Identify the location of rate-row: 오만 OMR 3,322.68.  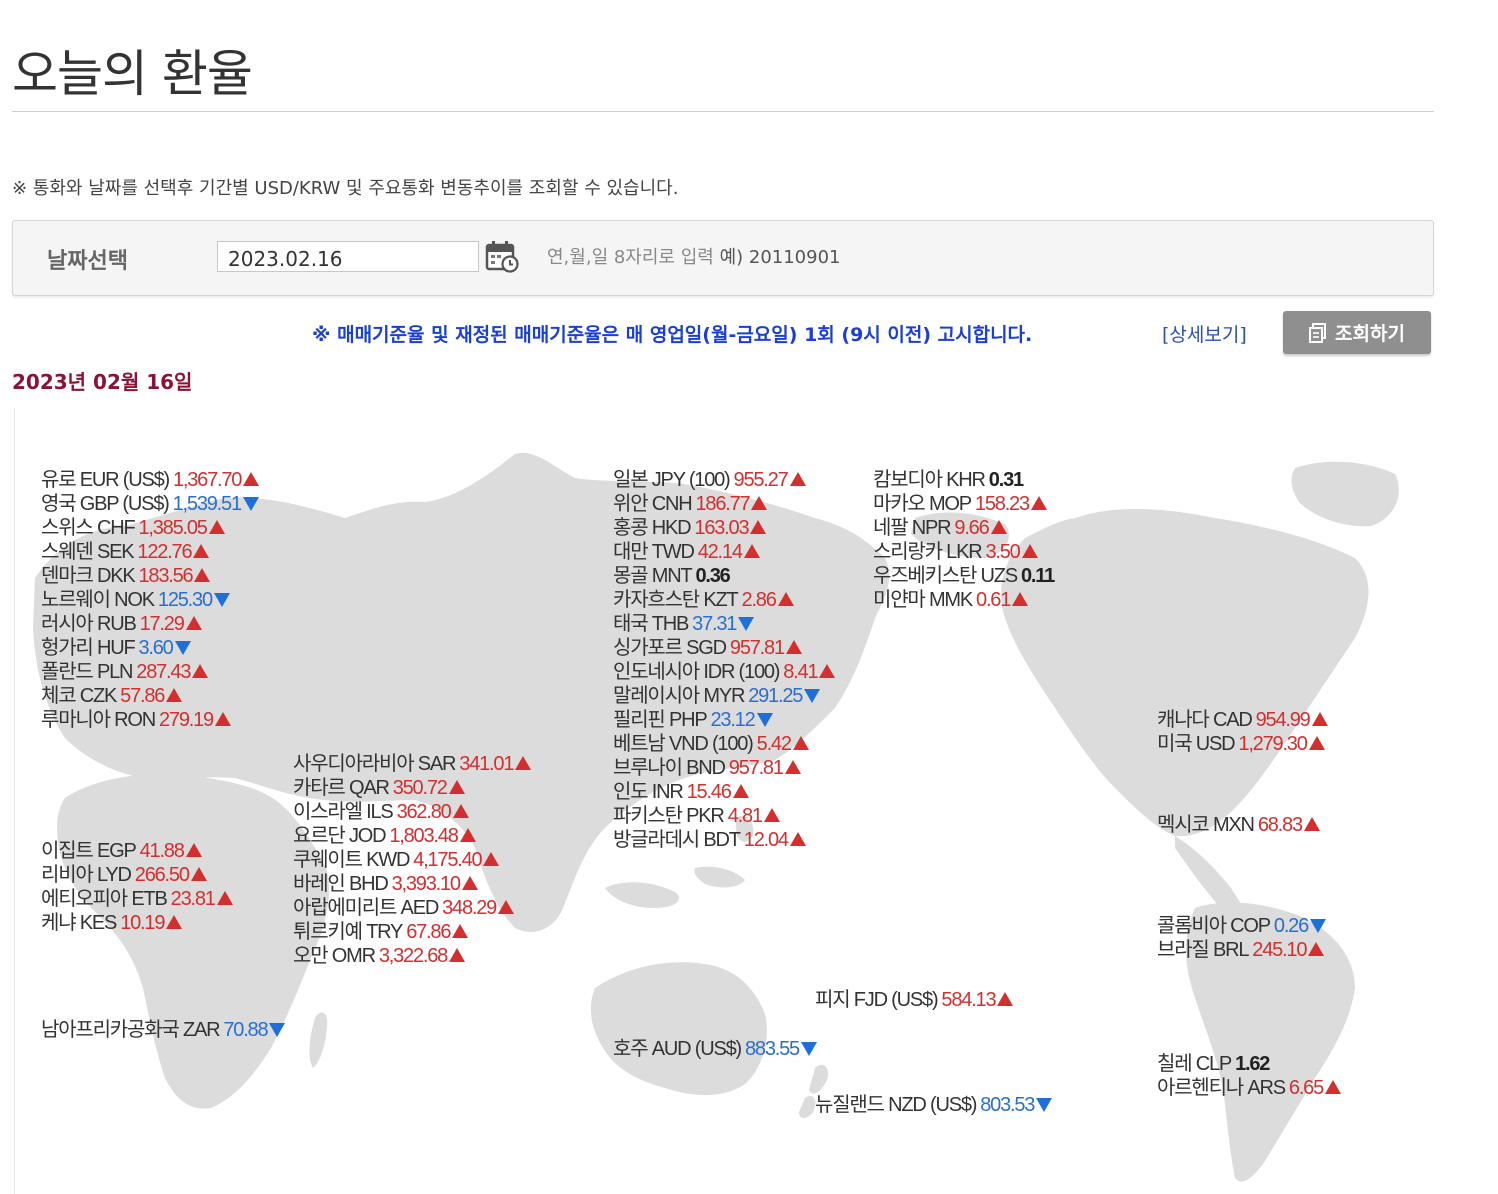
(412, 956).